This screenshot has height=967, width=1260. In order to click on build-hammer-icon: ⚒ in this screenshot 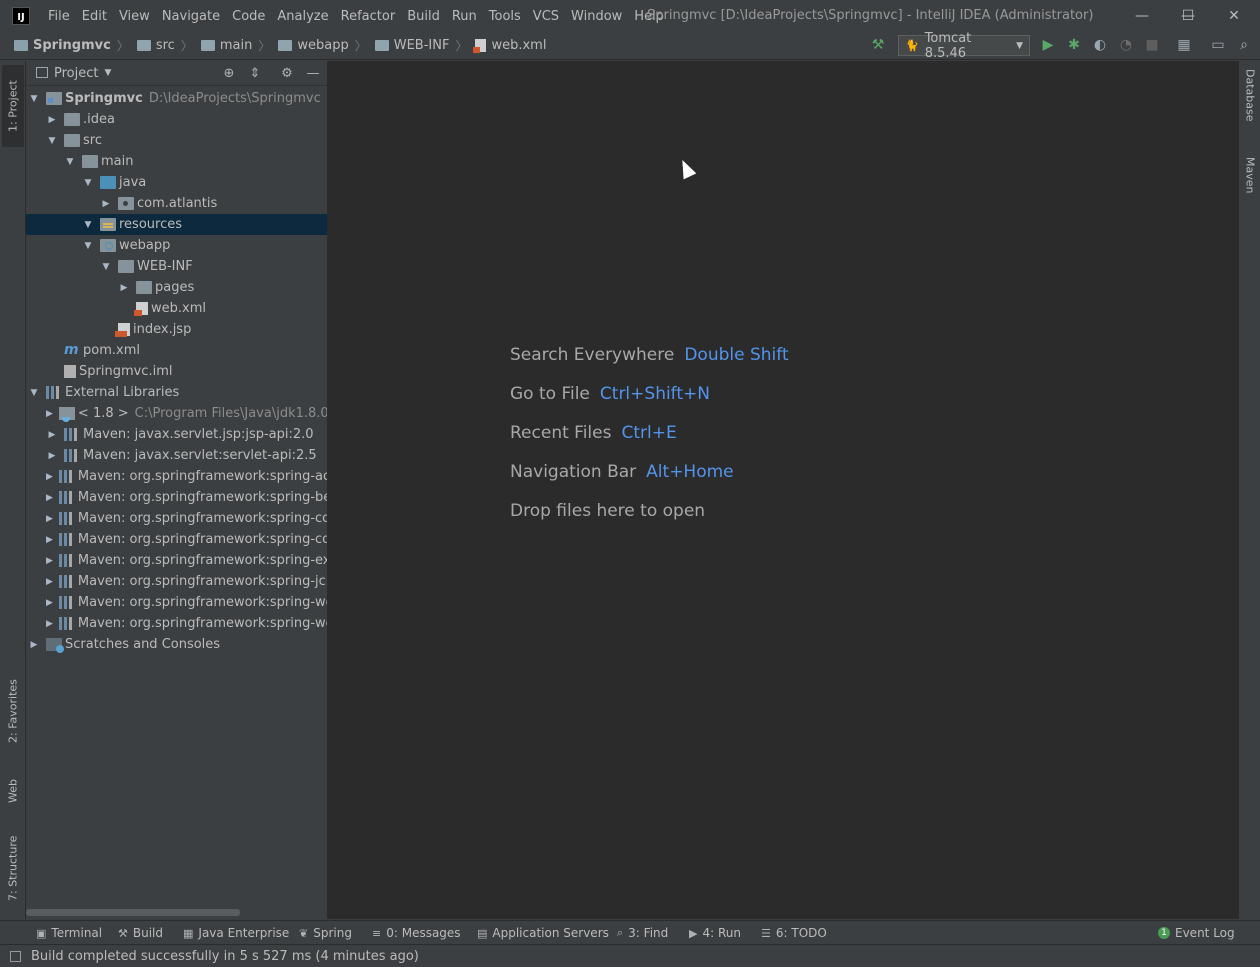, I will do `click(878, 45)`.